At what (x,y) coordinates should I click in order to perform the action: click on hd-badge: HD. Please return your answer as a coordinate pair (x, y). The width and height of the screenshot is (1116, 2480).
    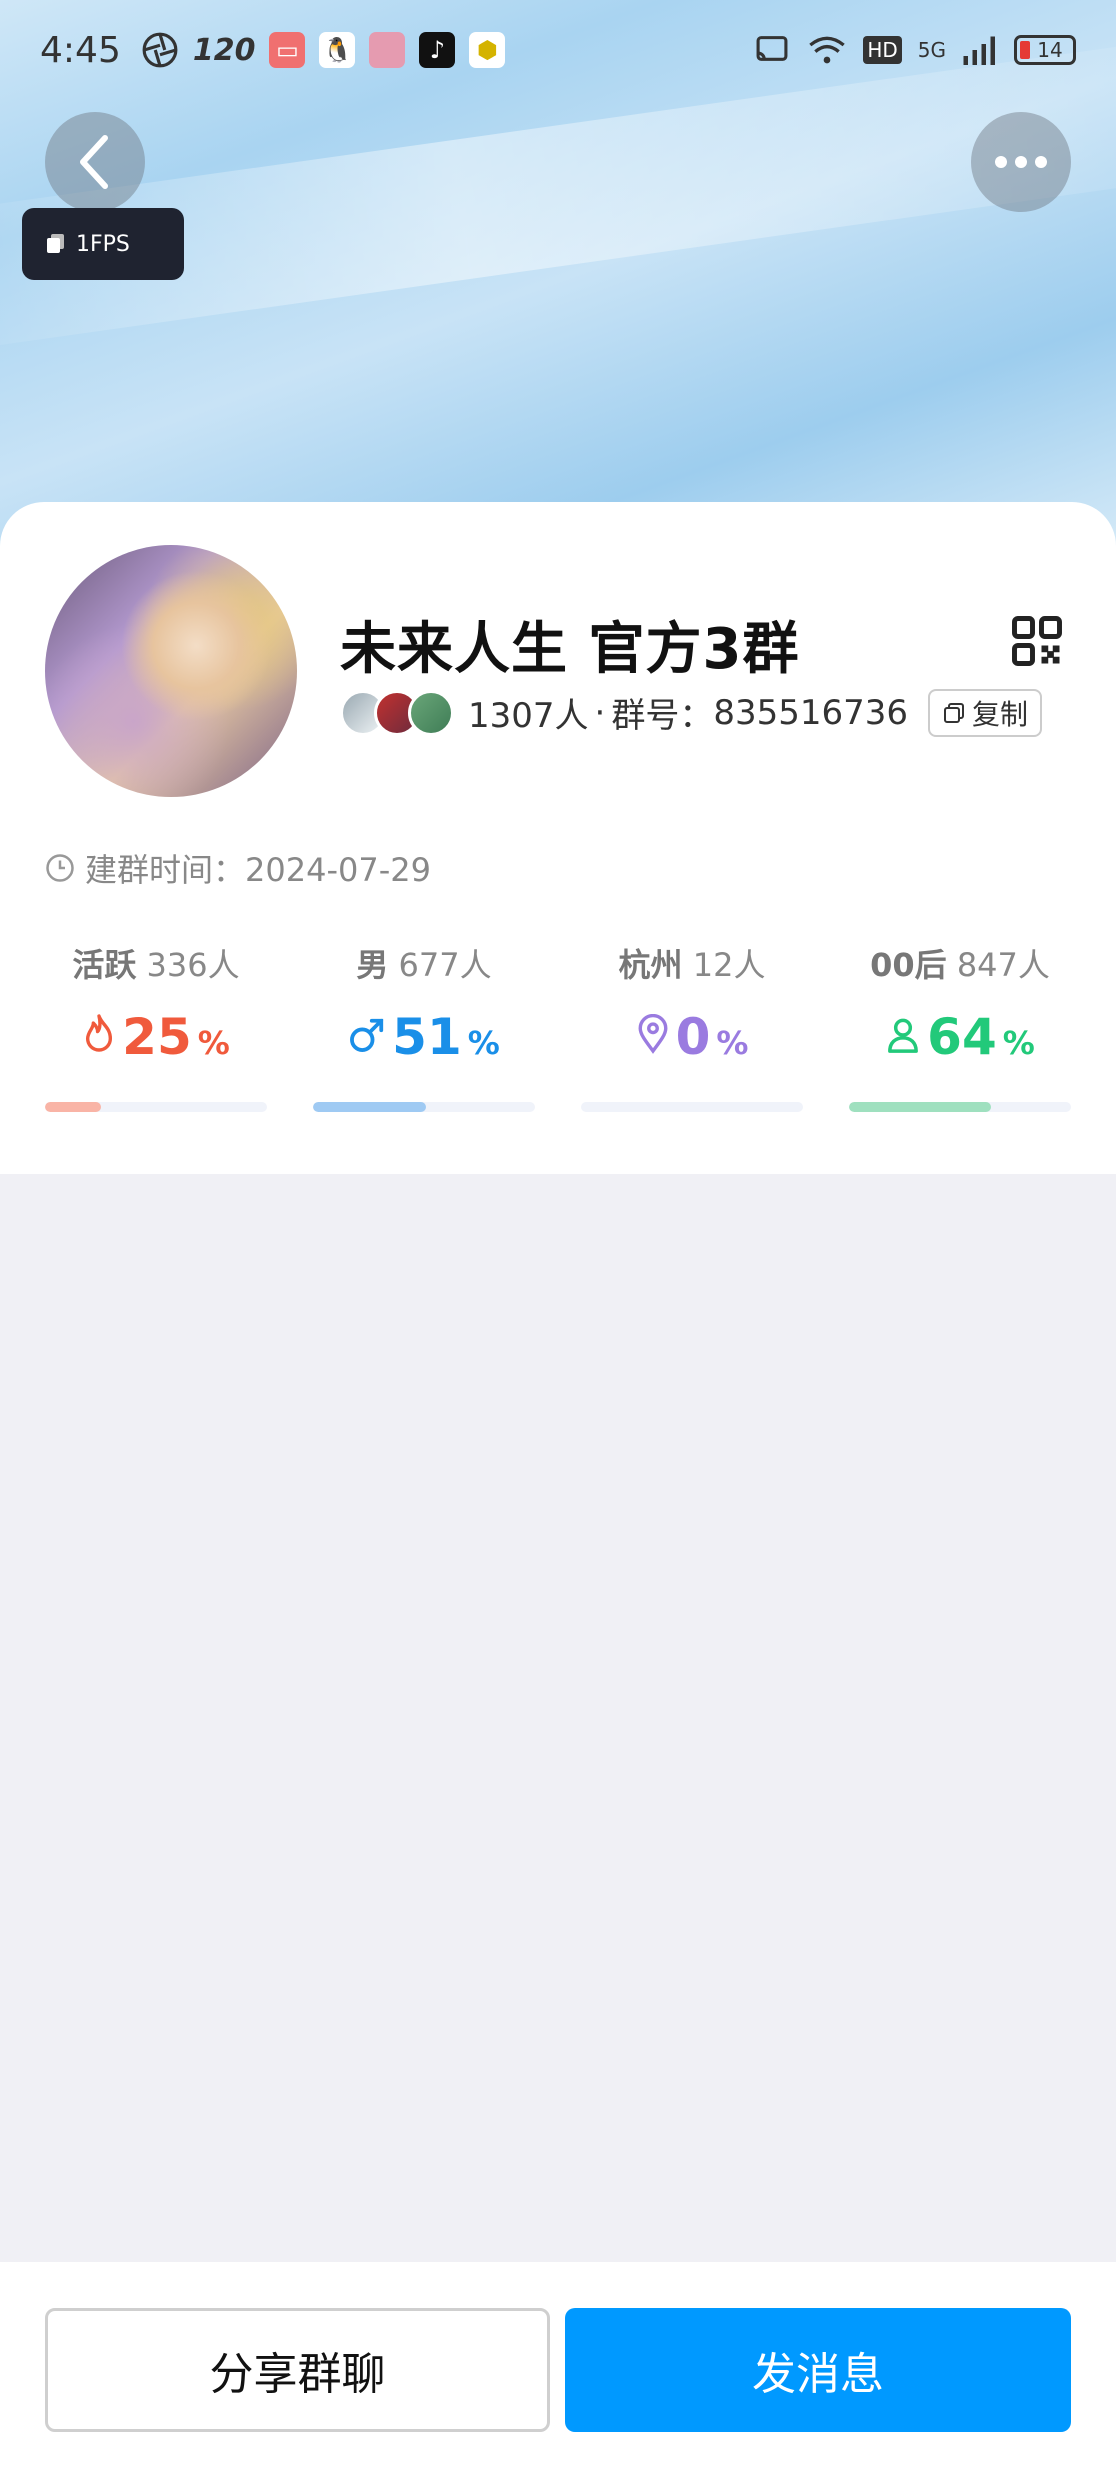
    Looking at the image, I should click on (882, 50).